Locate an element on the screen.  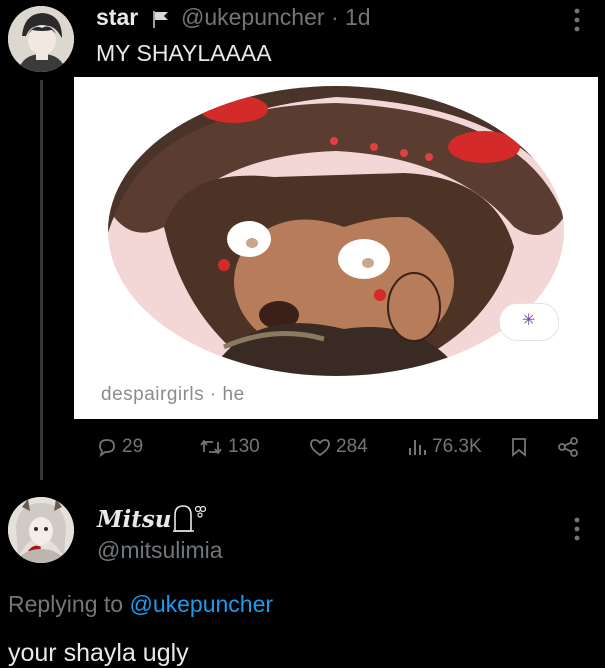
bookmark-icon is located at coordinates (519, 447).